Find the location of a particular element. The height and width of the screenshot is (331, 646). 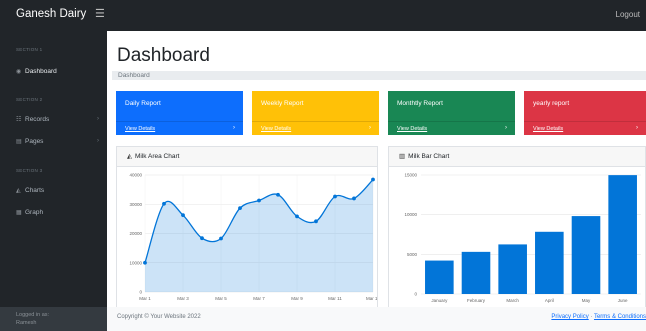

sidebar-item-label: Records is located at coordinates (37, 119).